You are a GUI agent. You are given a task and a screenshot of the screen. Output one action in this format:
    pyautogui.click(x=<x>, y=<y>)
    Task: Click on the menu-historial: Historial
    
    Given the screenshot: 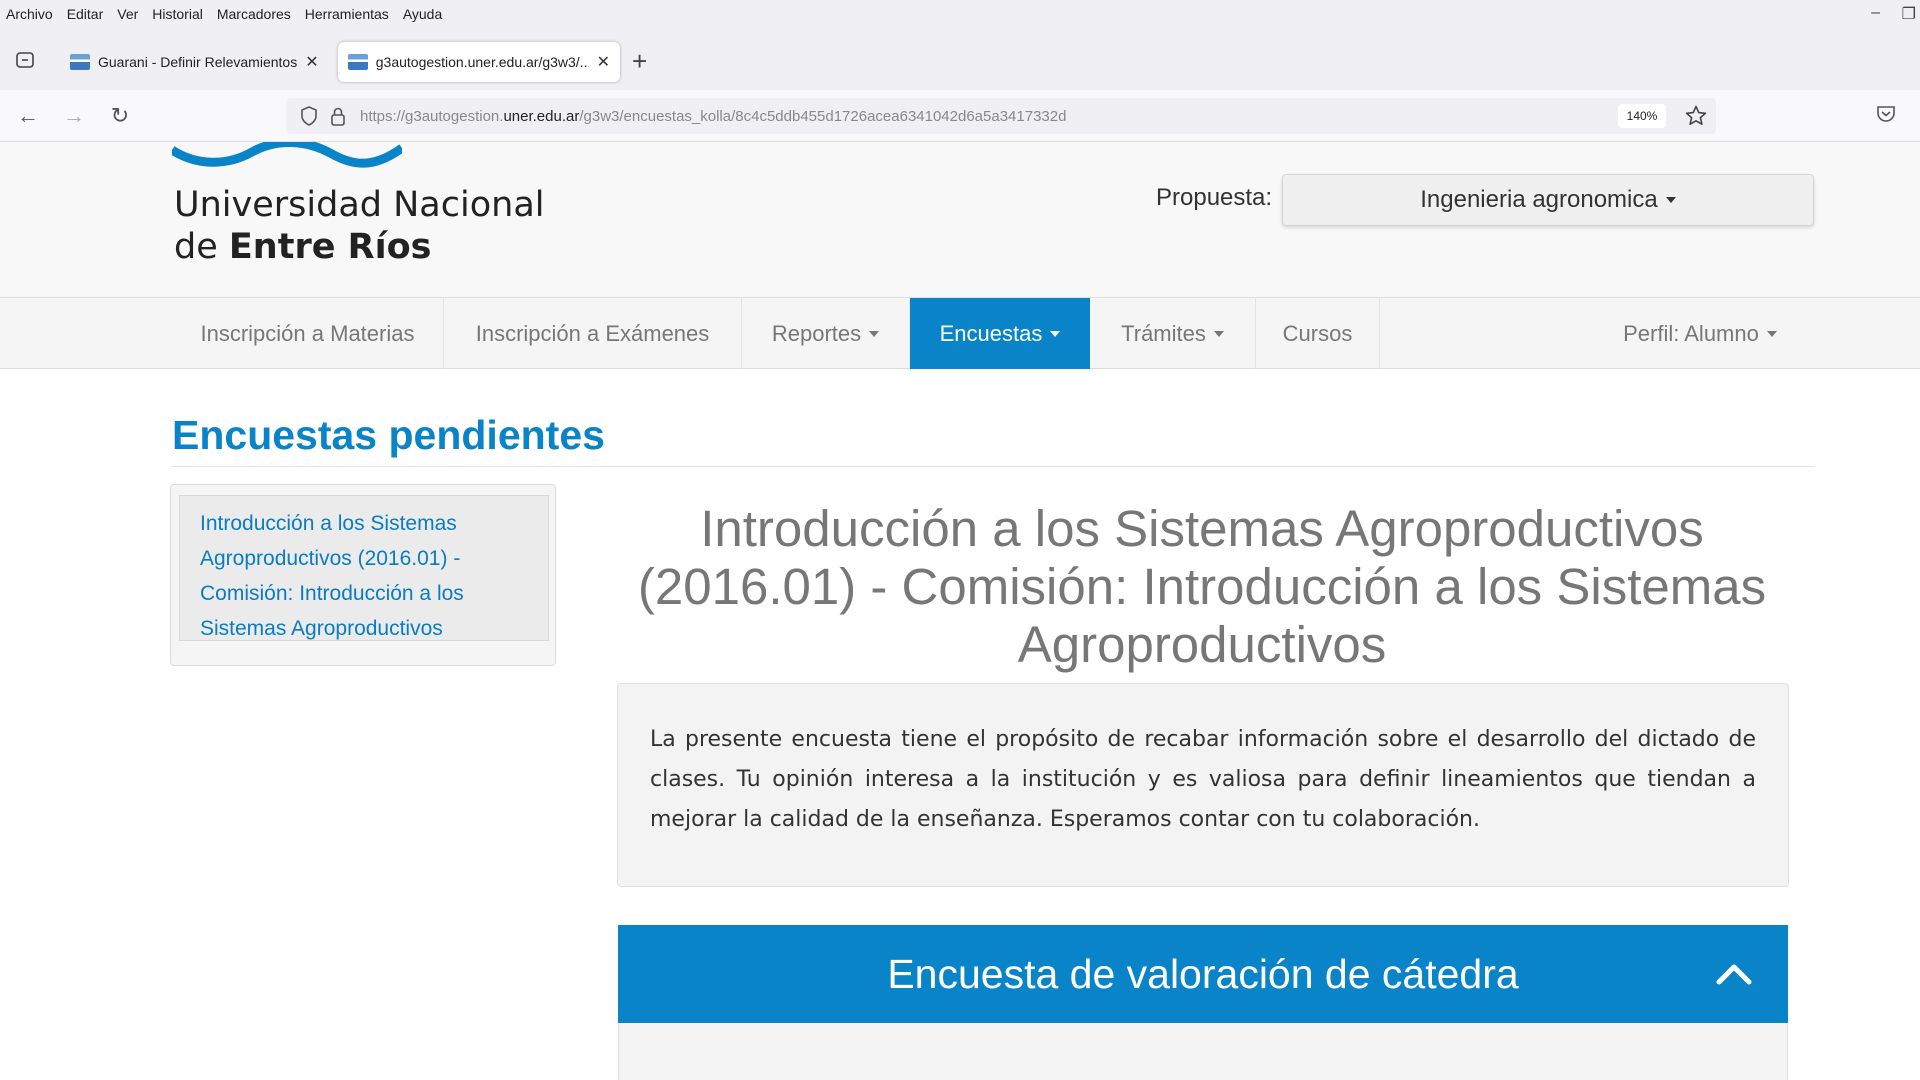 What is the action you would take?
    pyautogui.click(x=177, y=14)
    